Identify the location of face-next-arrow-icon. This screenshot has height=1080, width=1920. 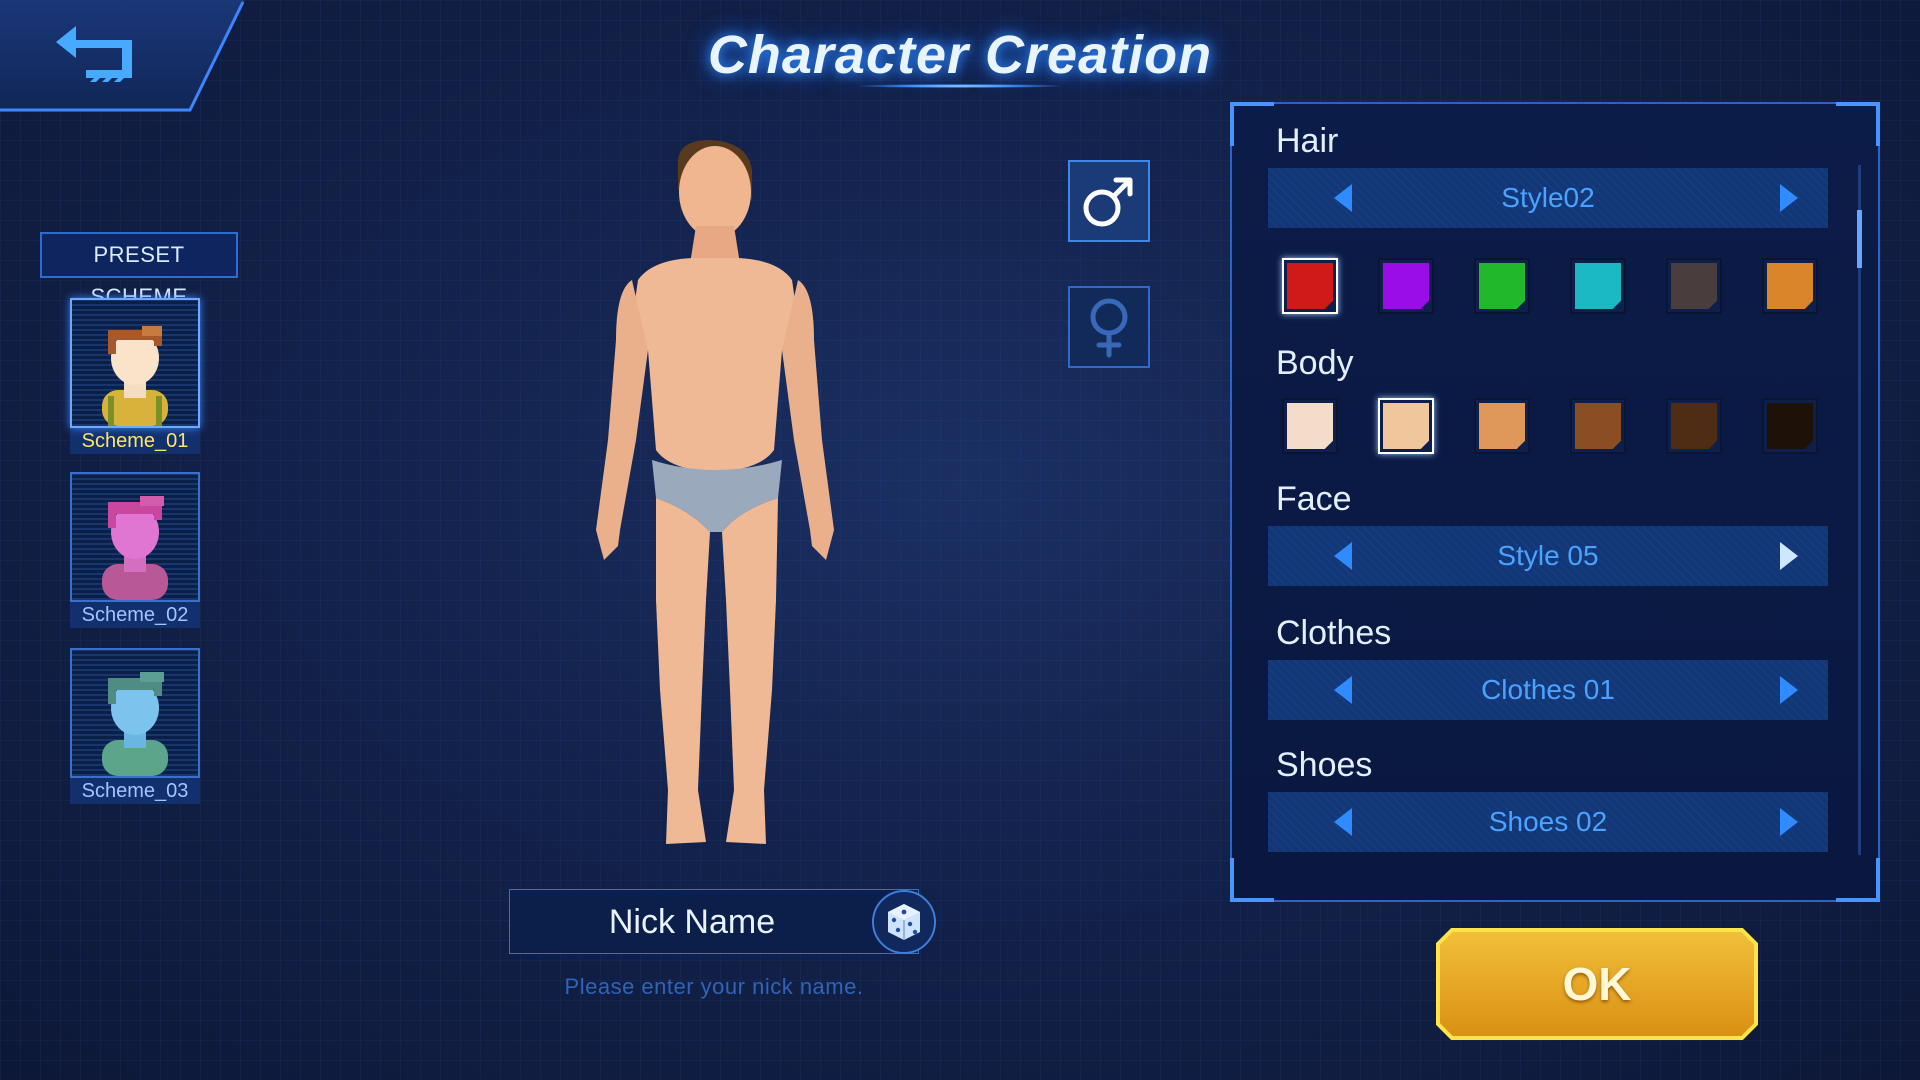
(1788, 556).